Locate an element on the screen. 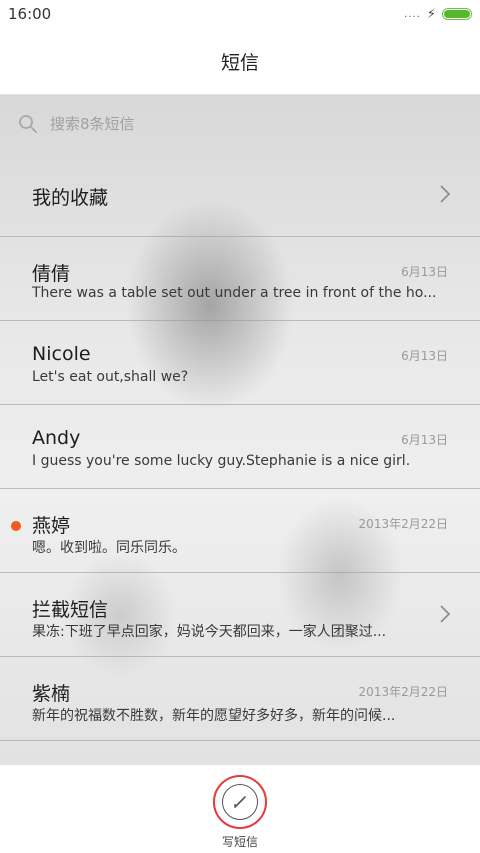 This screenshot has height=853, width=480. battery-icon is located at coordinates (457, 14).